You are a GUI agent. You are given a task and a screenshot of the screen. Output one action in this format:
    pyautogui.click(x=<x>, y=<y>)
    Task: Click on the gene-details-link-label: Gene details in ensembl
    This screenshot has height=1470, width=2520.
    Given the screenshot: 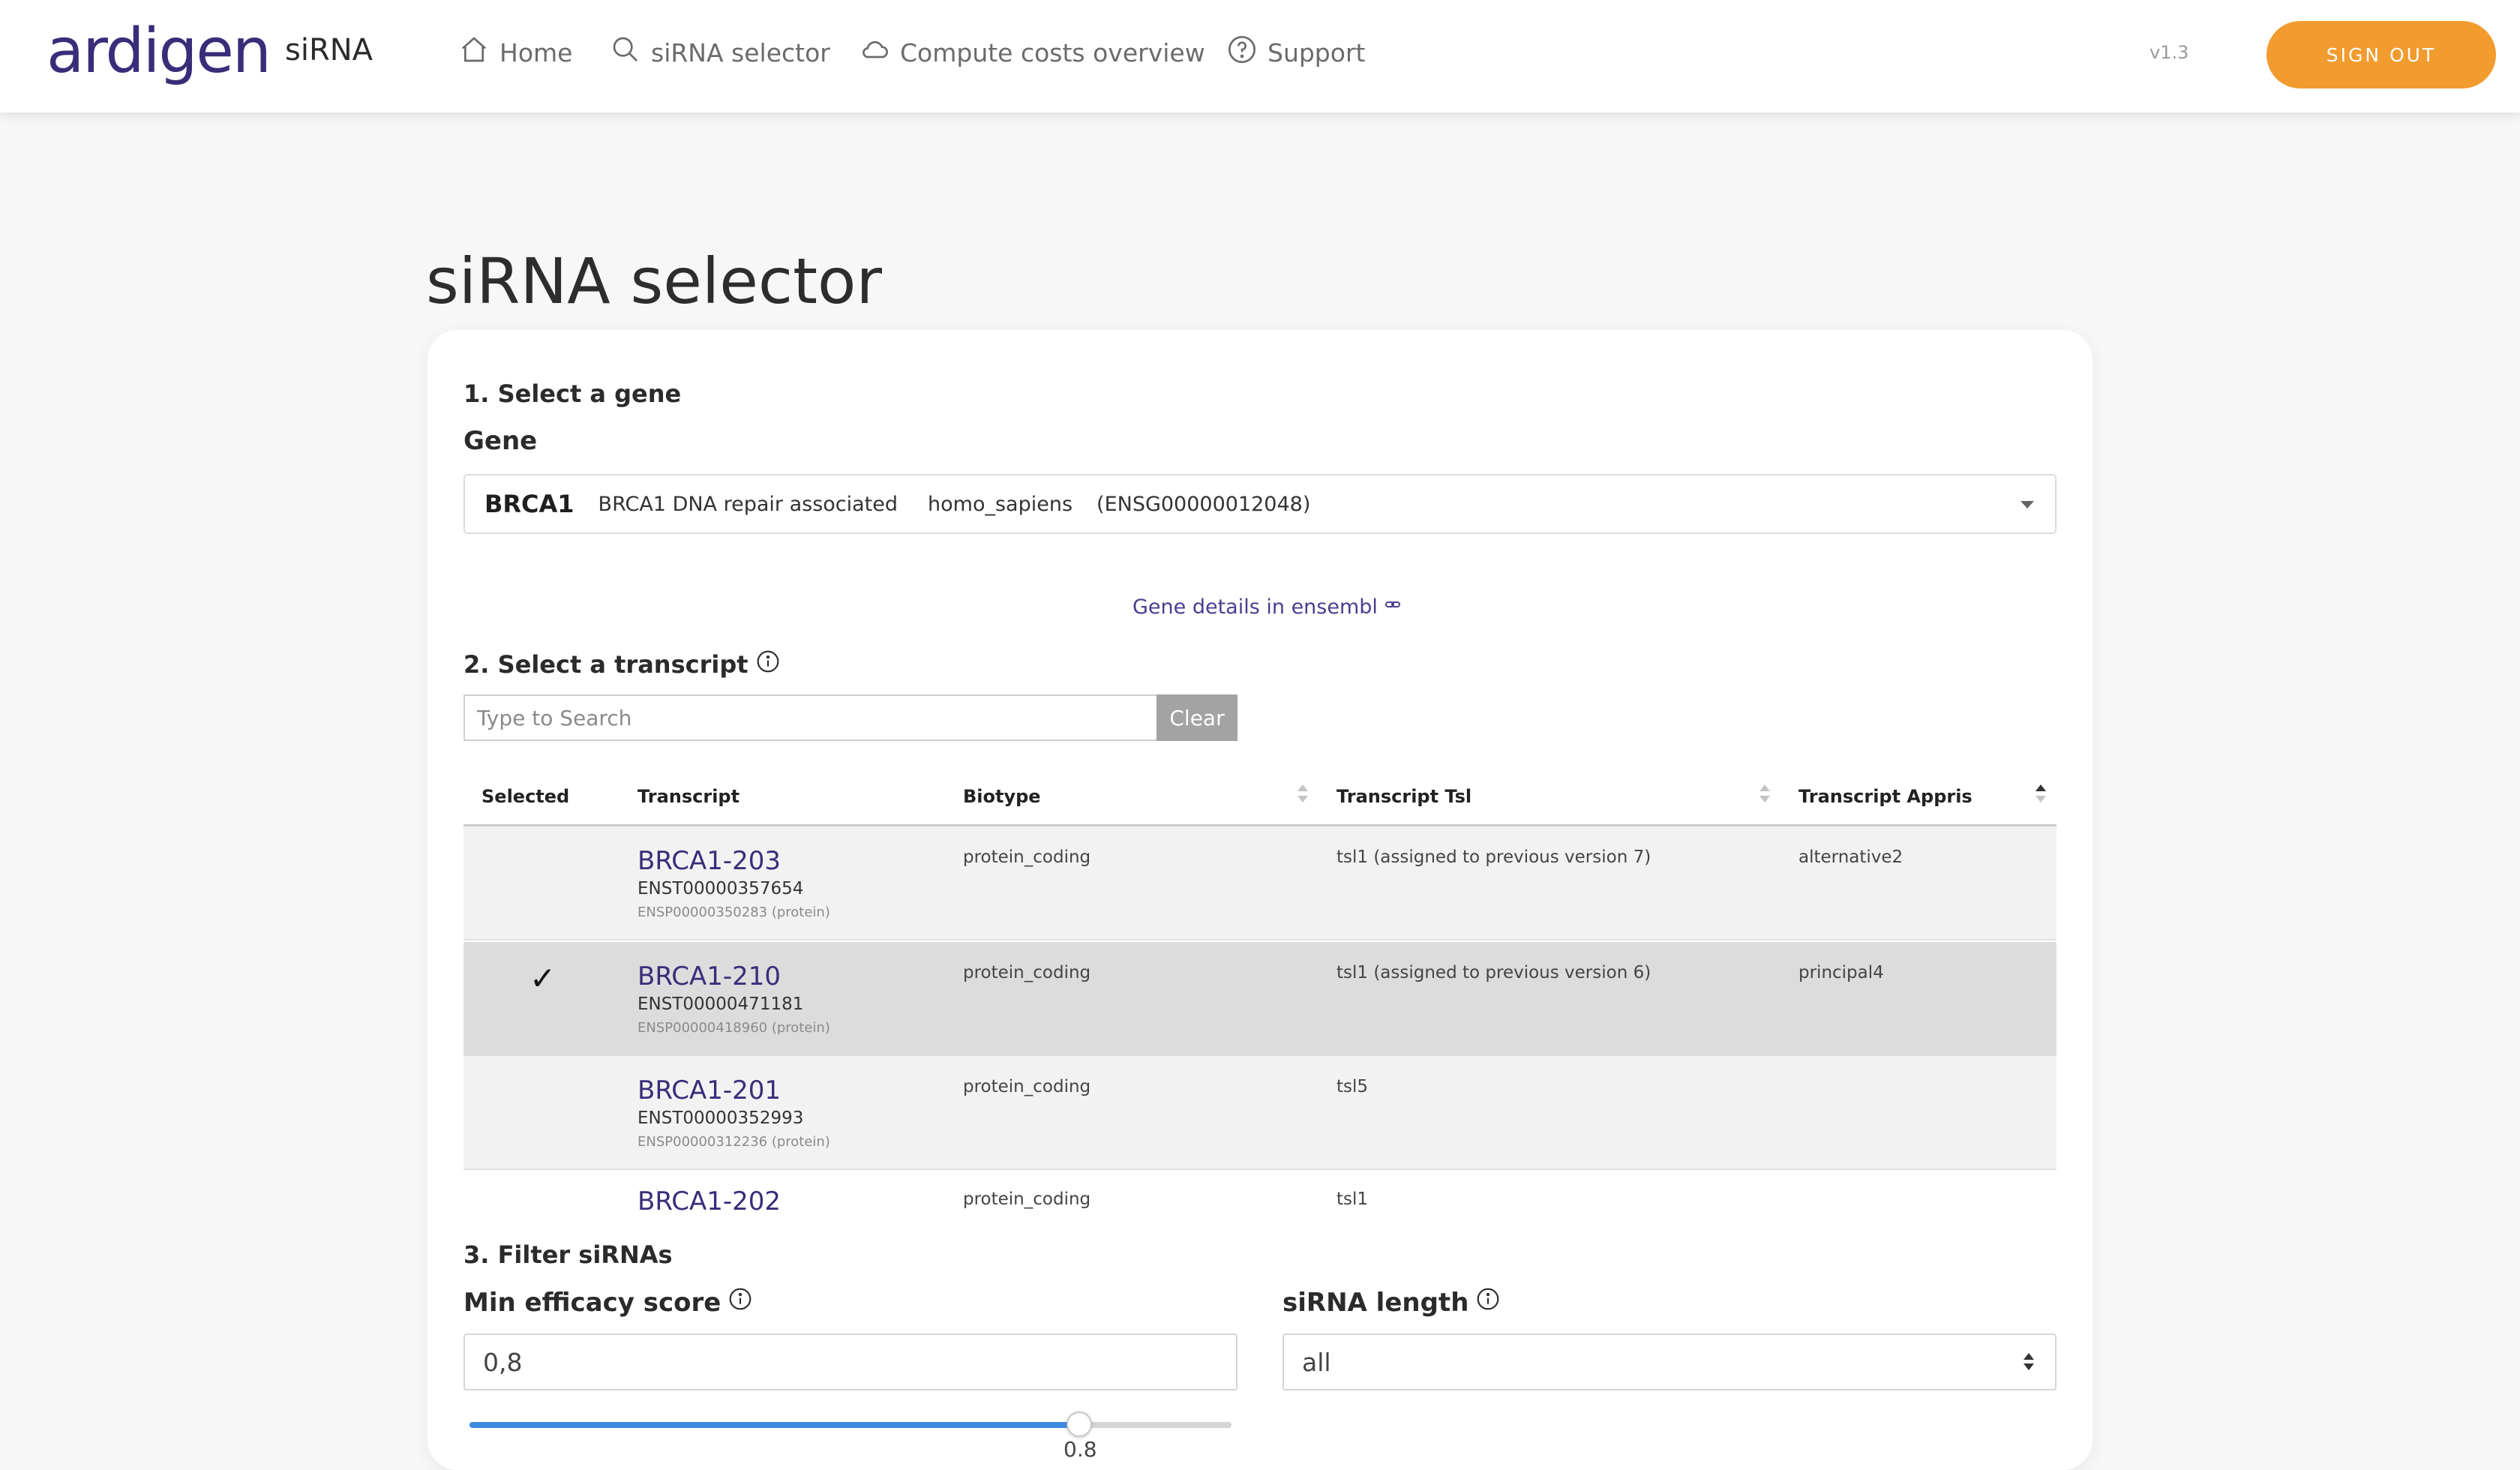 What is the action you would take?
    pyautogui.click(x=1255, y=607)
    